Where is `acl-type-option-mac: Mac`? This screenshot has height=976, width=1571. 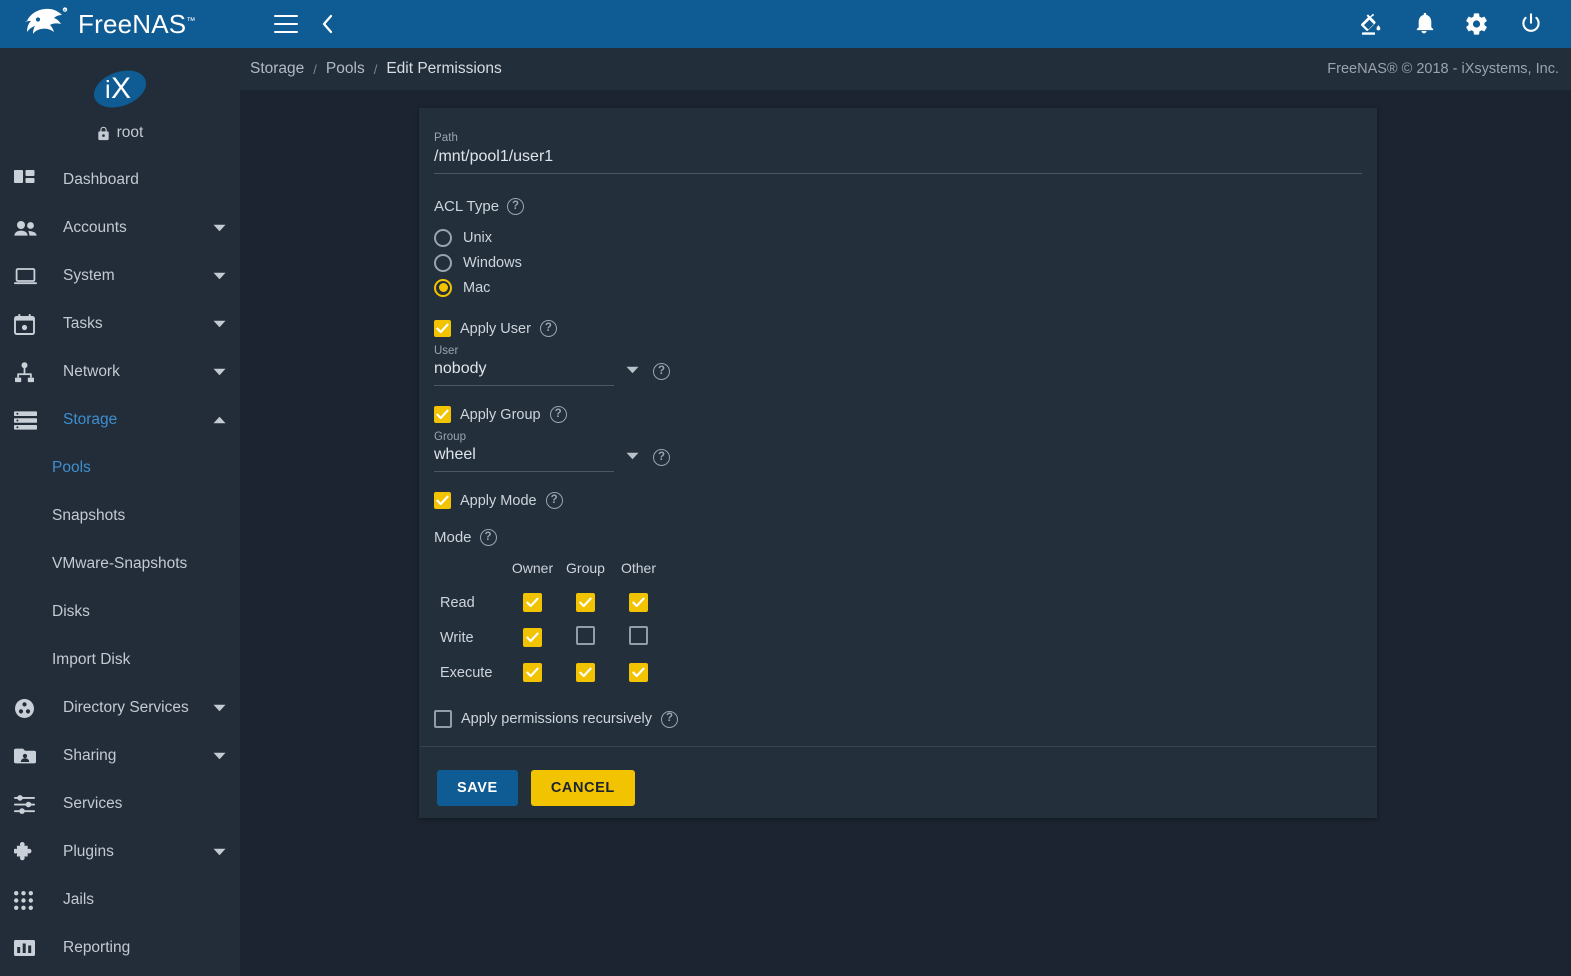 acl-type-option-mac: Mac is located at coordinates (893, 287).